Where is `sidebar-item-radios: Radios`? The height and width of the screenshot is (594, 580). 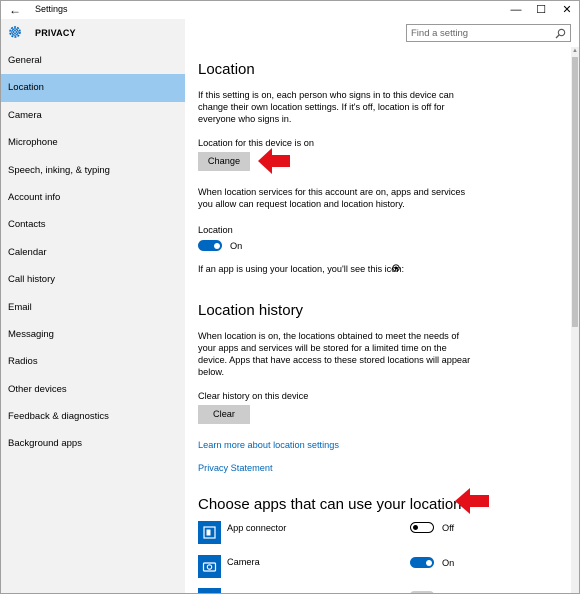 sidebar-item-radios: Radios is located at coordinates (93, 361).